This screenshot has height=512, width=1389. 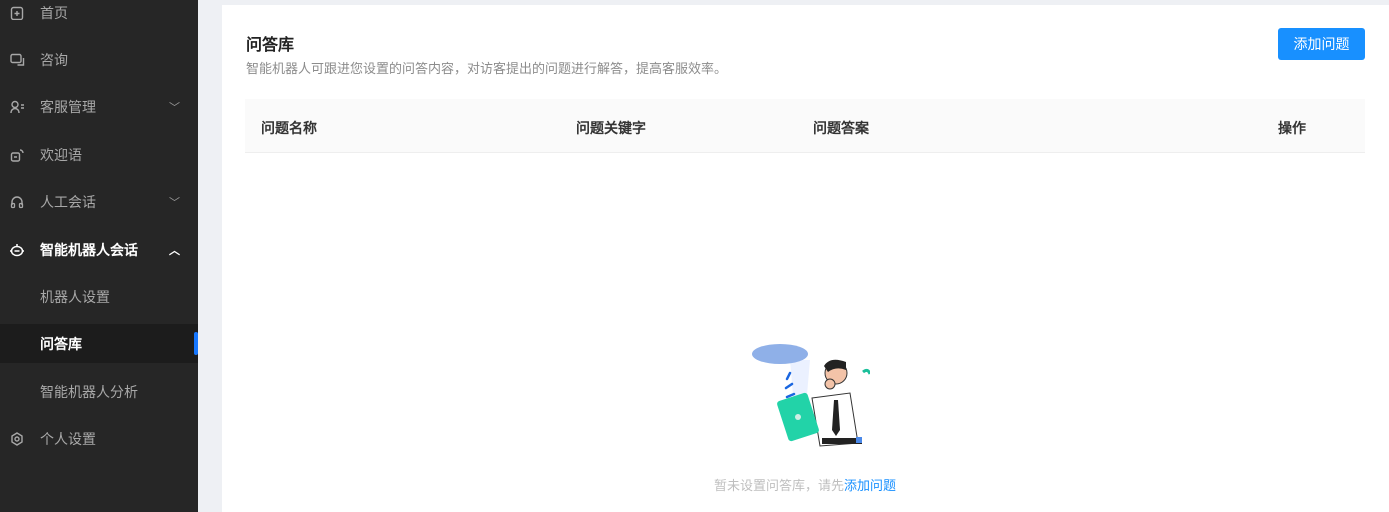 What do you see at coordinates (99, 391) in the screenshot?
I see `sidebar-subitem-robot-analysis: 智能机器人分析` at bounding box center [99, 391].